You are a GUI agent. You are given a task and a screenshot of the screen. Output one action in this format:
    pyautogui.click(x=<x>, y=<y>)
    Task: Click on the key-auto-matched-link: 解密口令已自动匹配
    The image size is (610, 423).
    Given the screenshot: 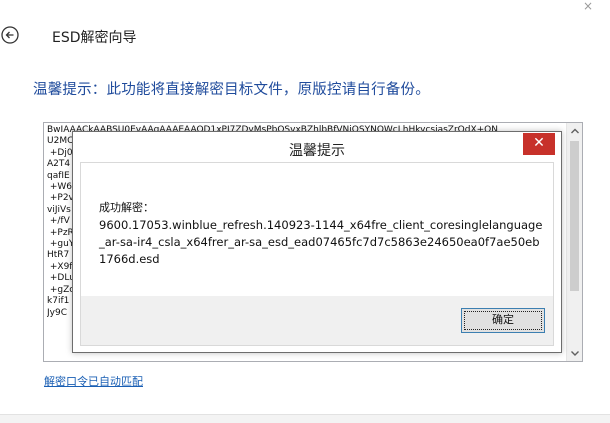 What is the action you would take?
    pyautogui.click(x=93, y=381)
    